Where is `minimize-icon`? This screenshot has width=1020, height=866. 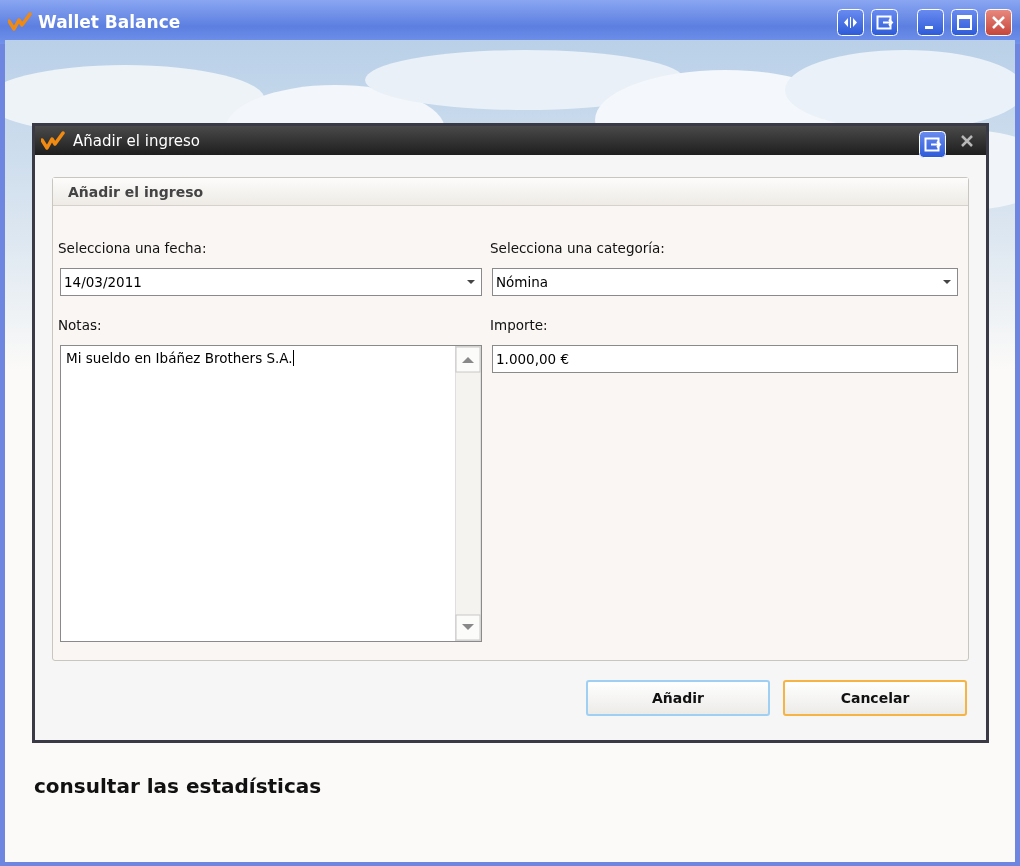
minimize-icon is located at coordinates (930, 22).